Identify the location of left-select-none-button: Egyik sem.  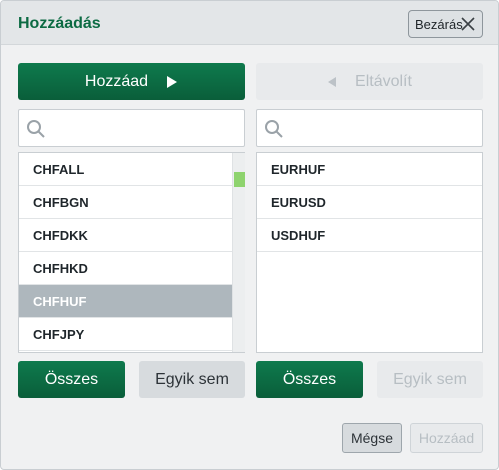
(192, 379).